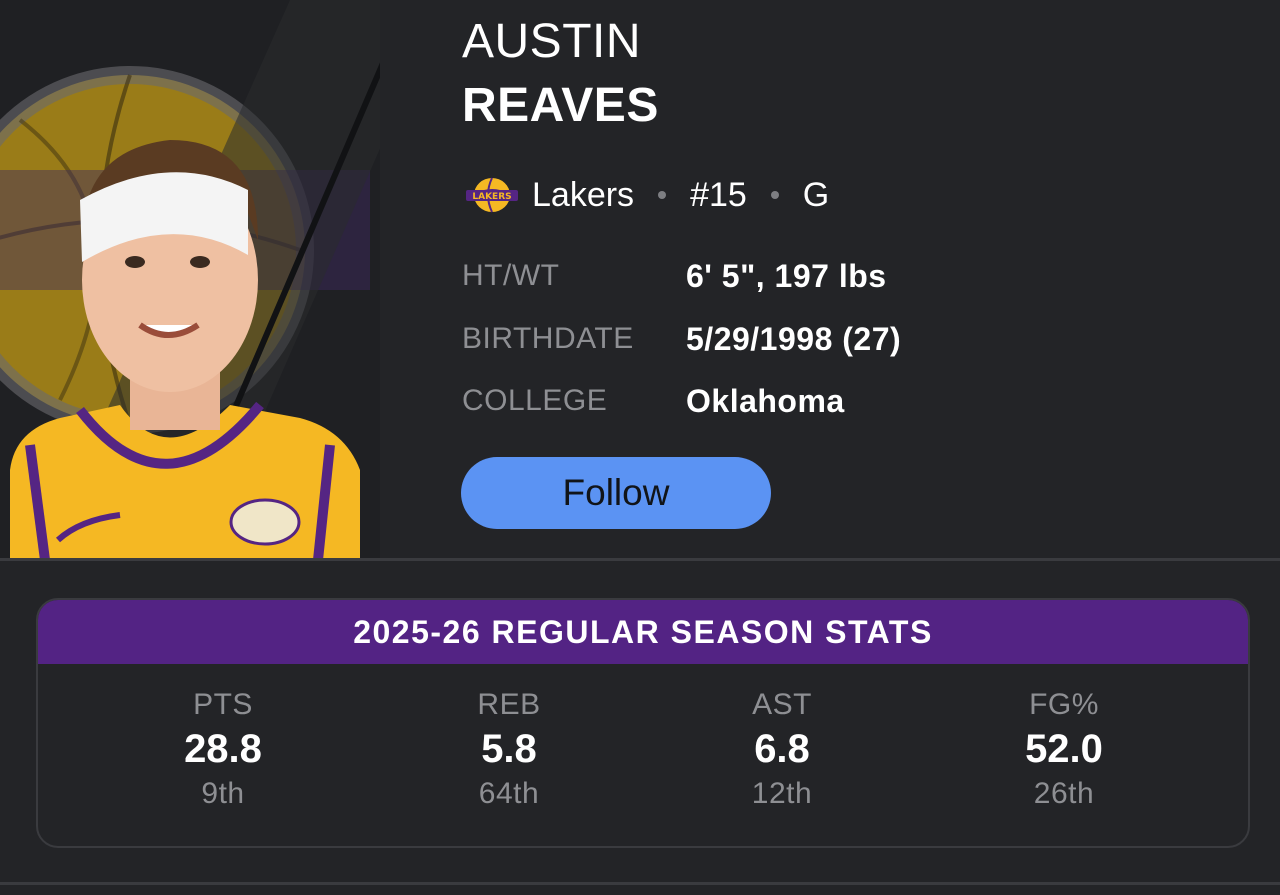 The height and width of the screenshot is (895, 1280). Describe the element at coordinates (548, 338) in the screenshot. I see `info-label: BIRTHDATE` at that location.